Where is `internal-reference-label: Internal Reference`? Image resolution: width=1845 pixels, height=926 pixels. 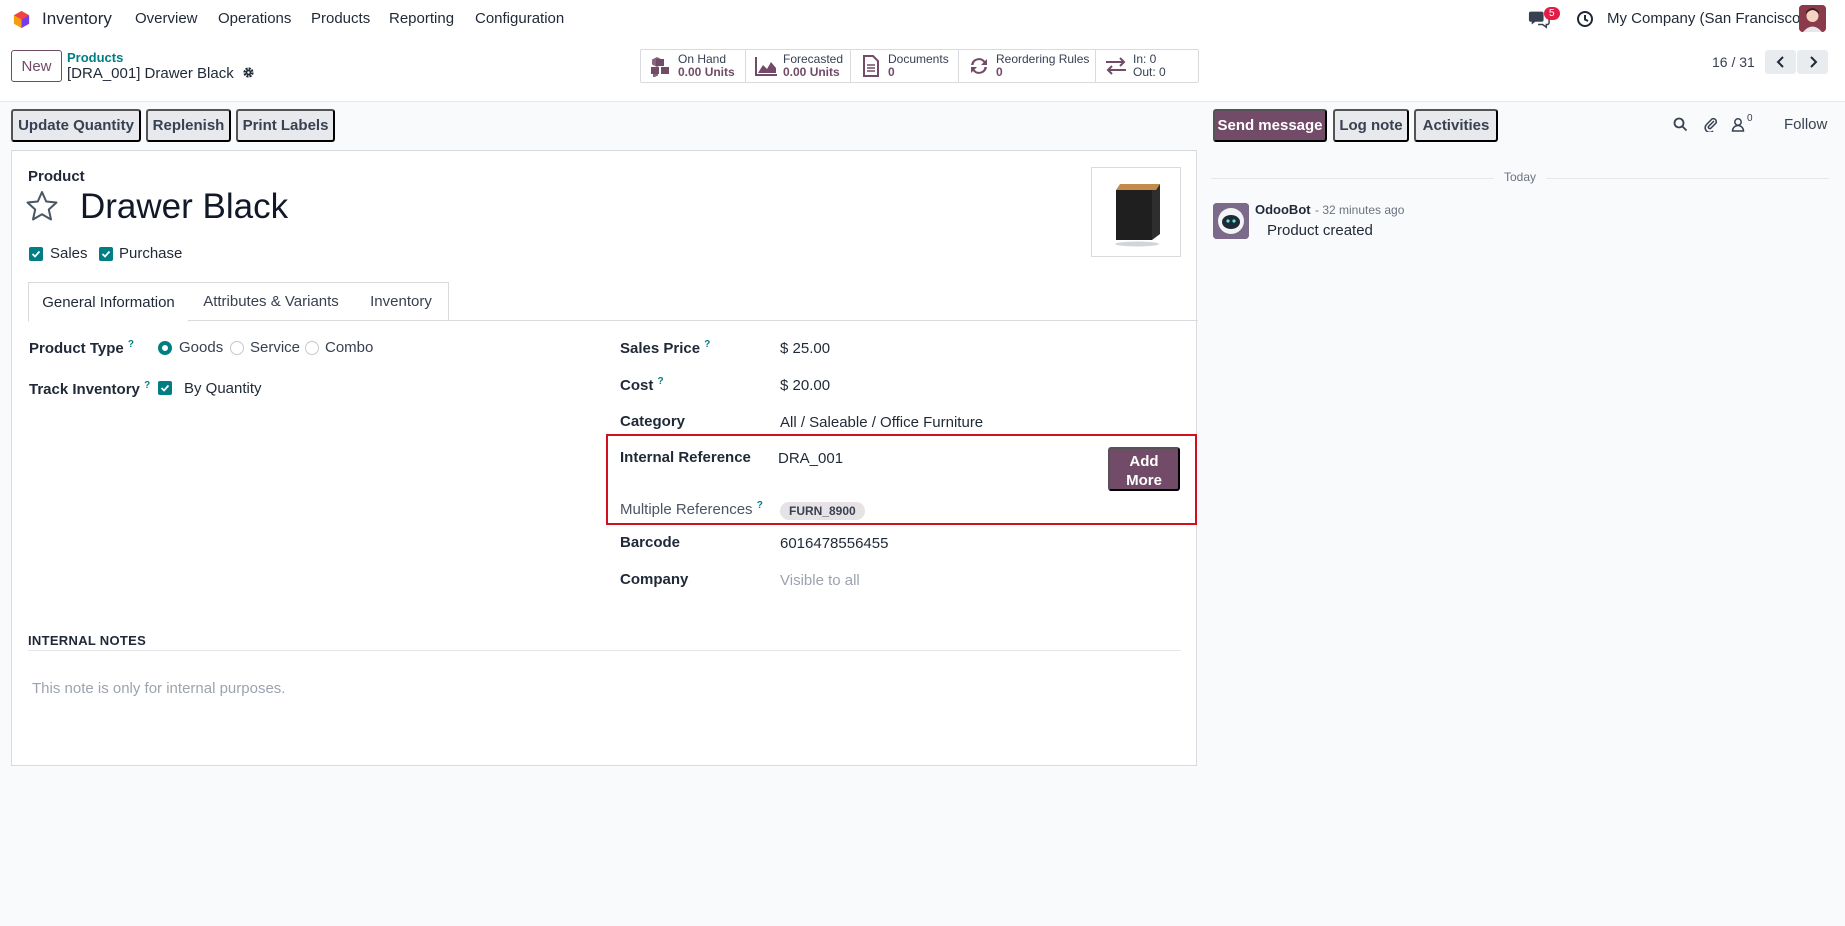
internal-reference-label: Internal Reference is located at coordinates (685, 457).